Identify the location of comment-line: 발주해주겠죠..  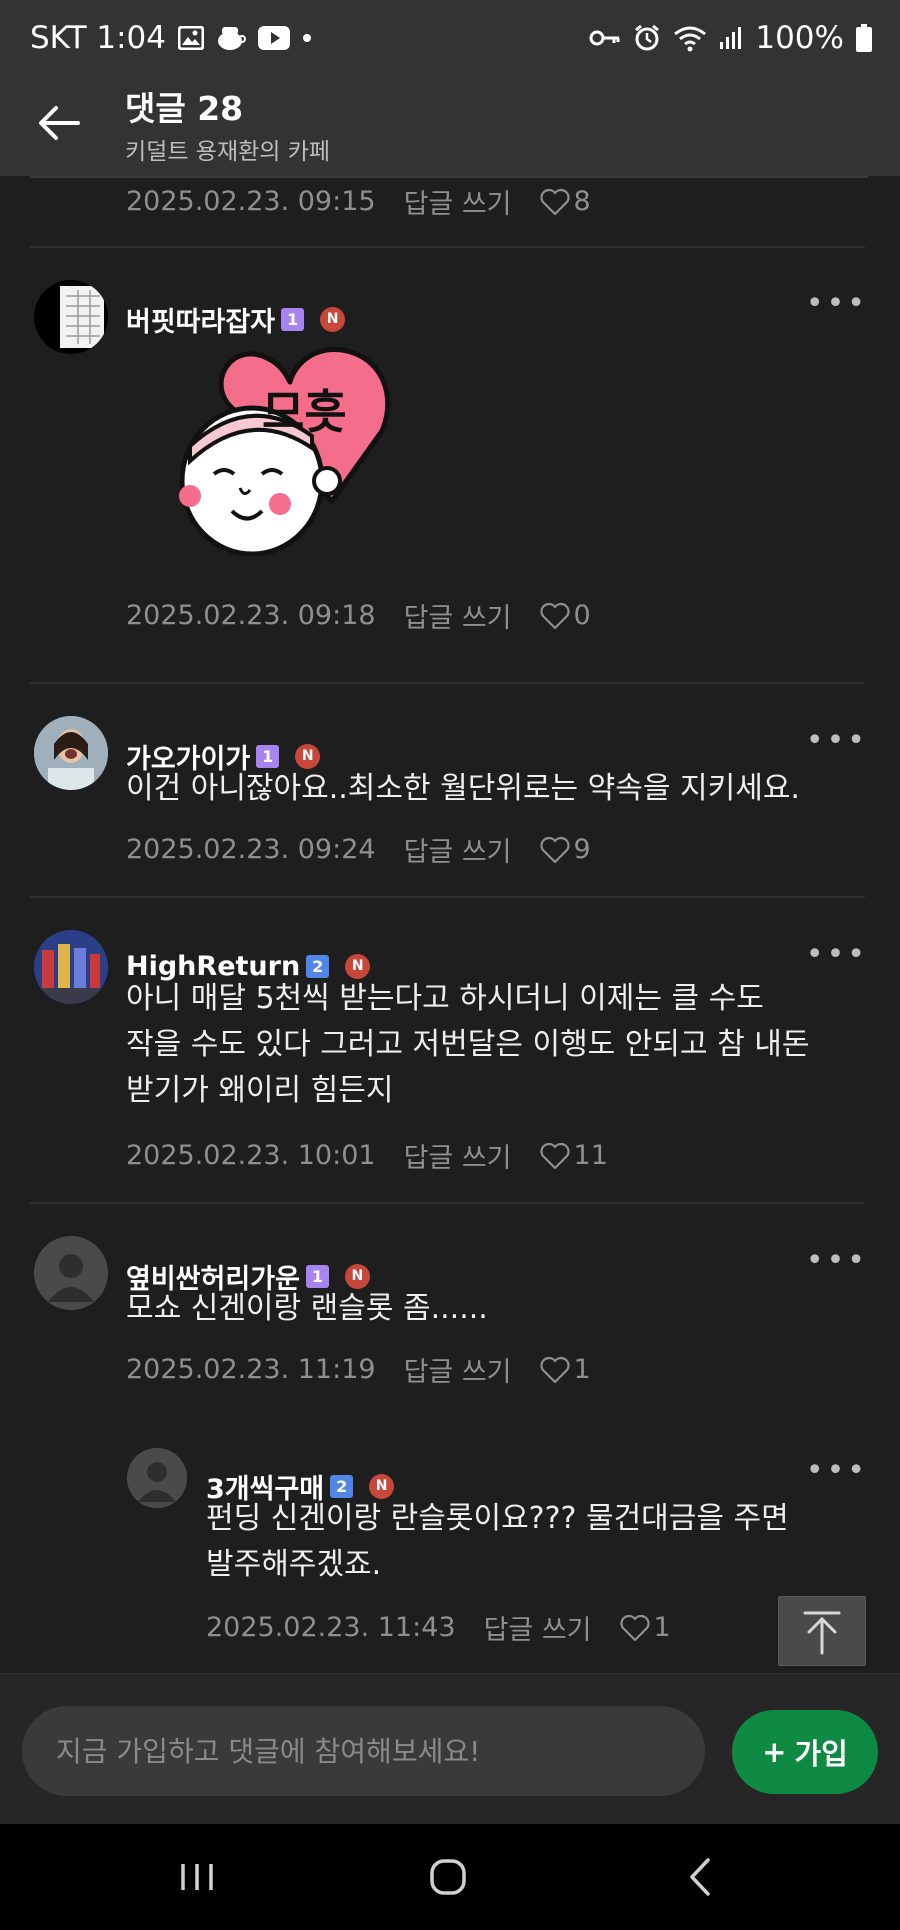
(294, 1564).